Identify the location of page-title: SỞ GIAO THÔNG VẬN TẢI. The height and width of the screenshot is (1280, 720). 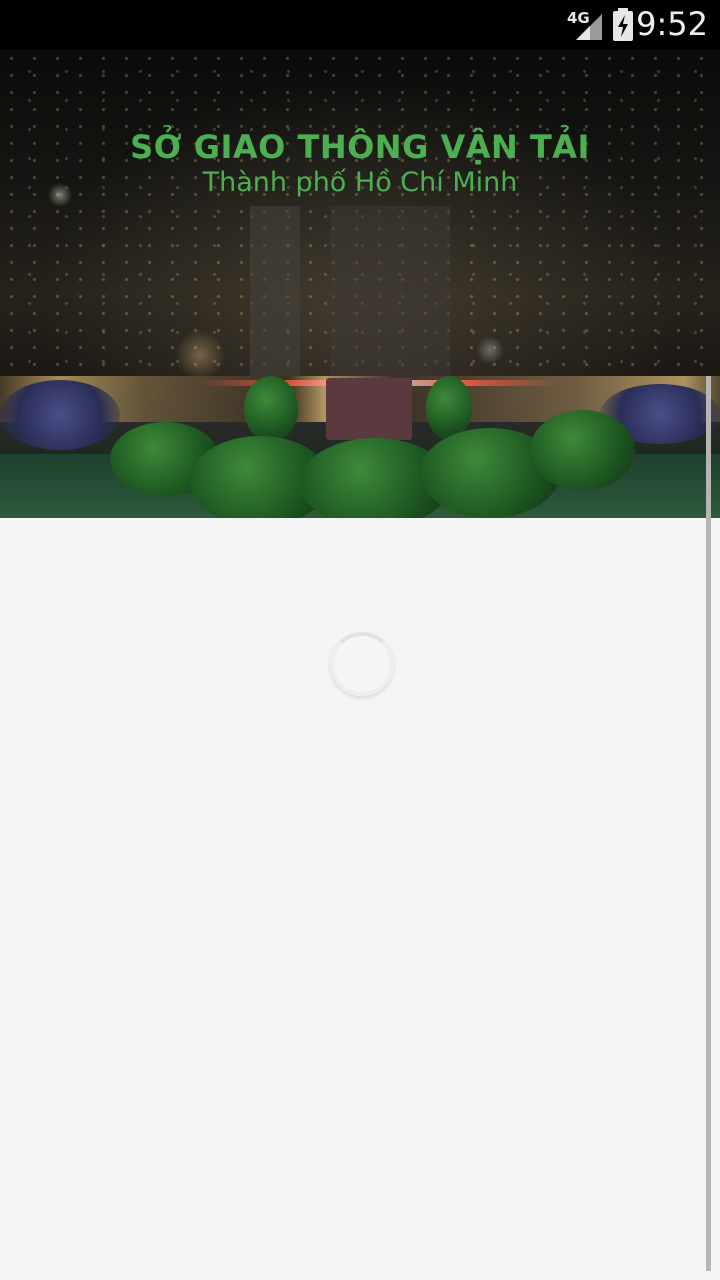
(360, 147).